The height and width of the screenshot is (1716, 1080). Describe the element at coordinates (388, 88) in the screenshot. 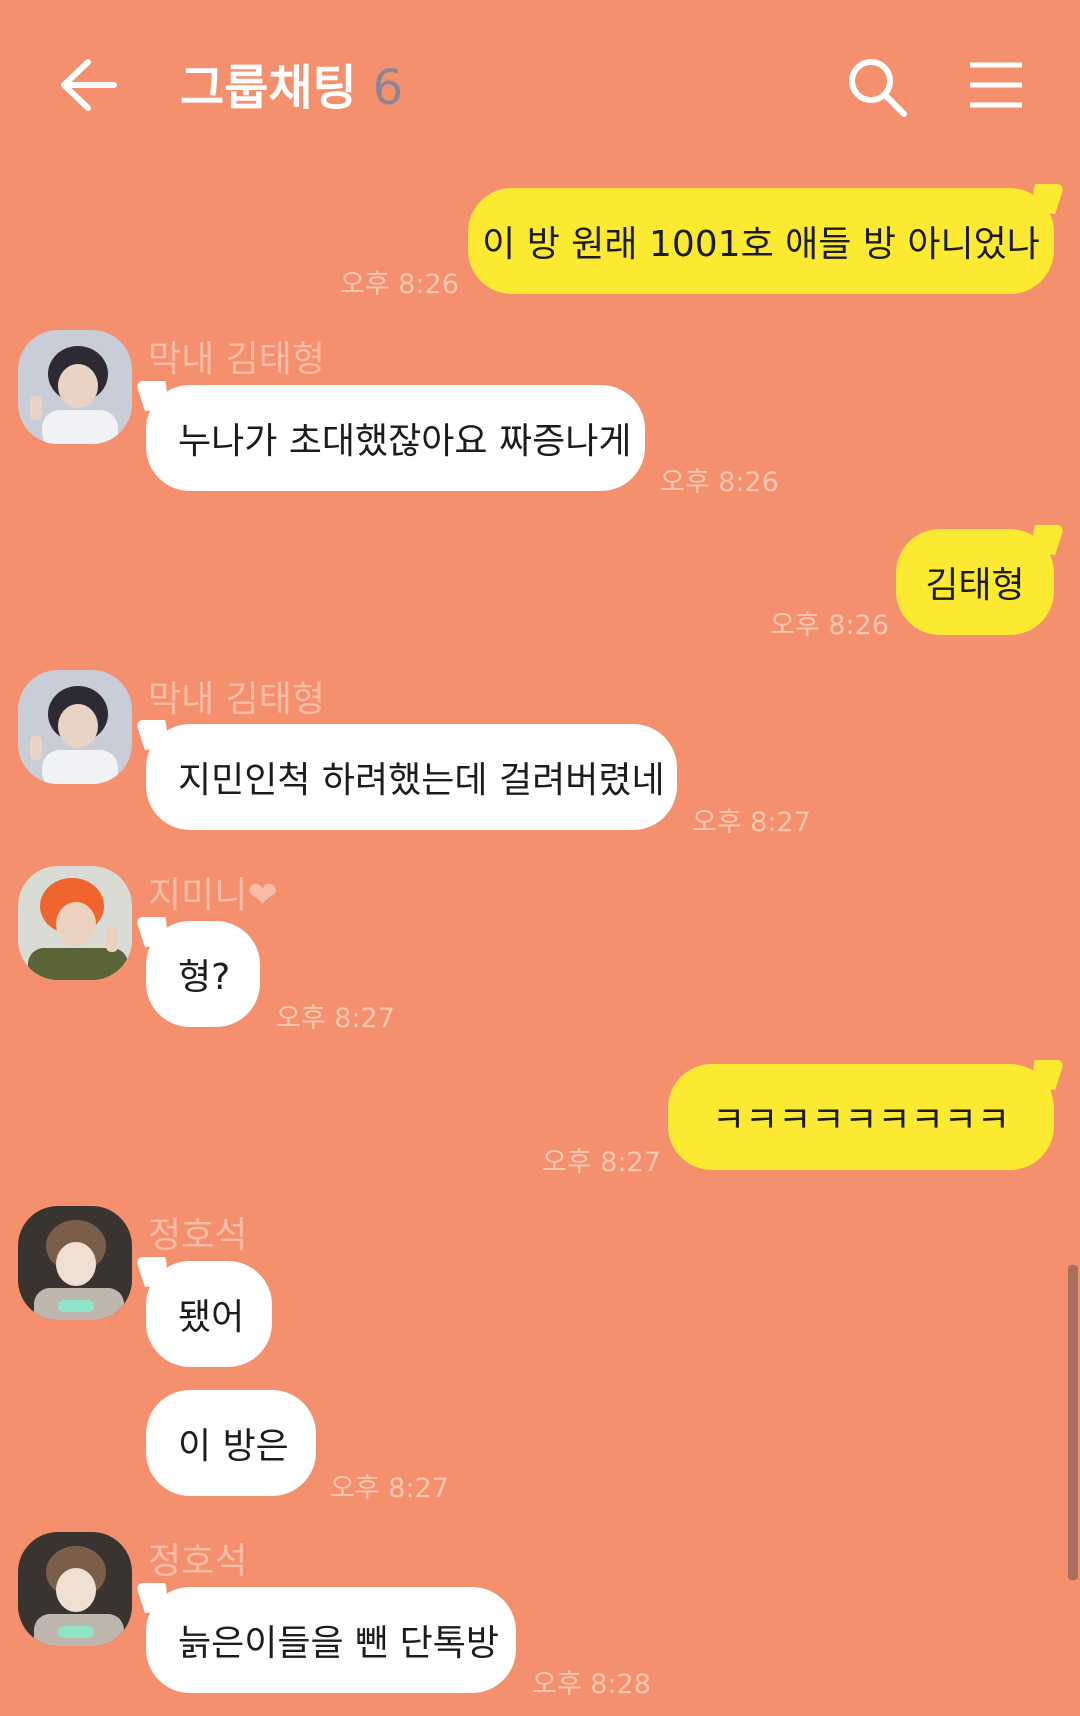

I see `member-count: 6` at that location.